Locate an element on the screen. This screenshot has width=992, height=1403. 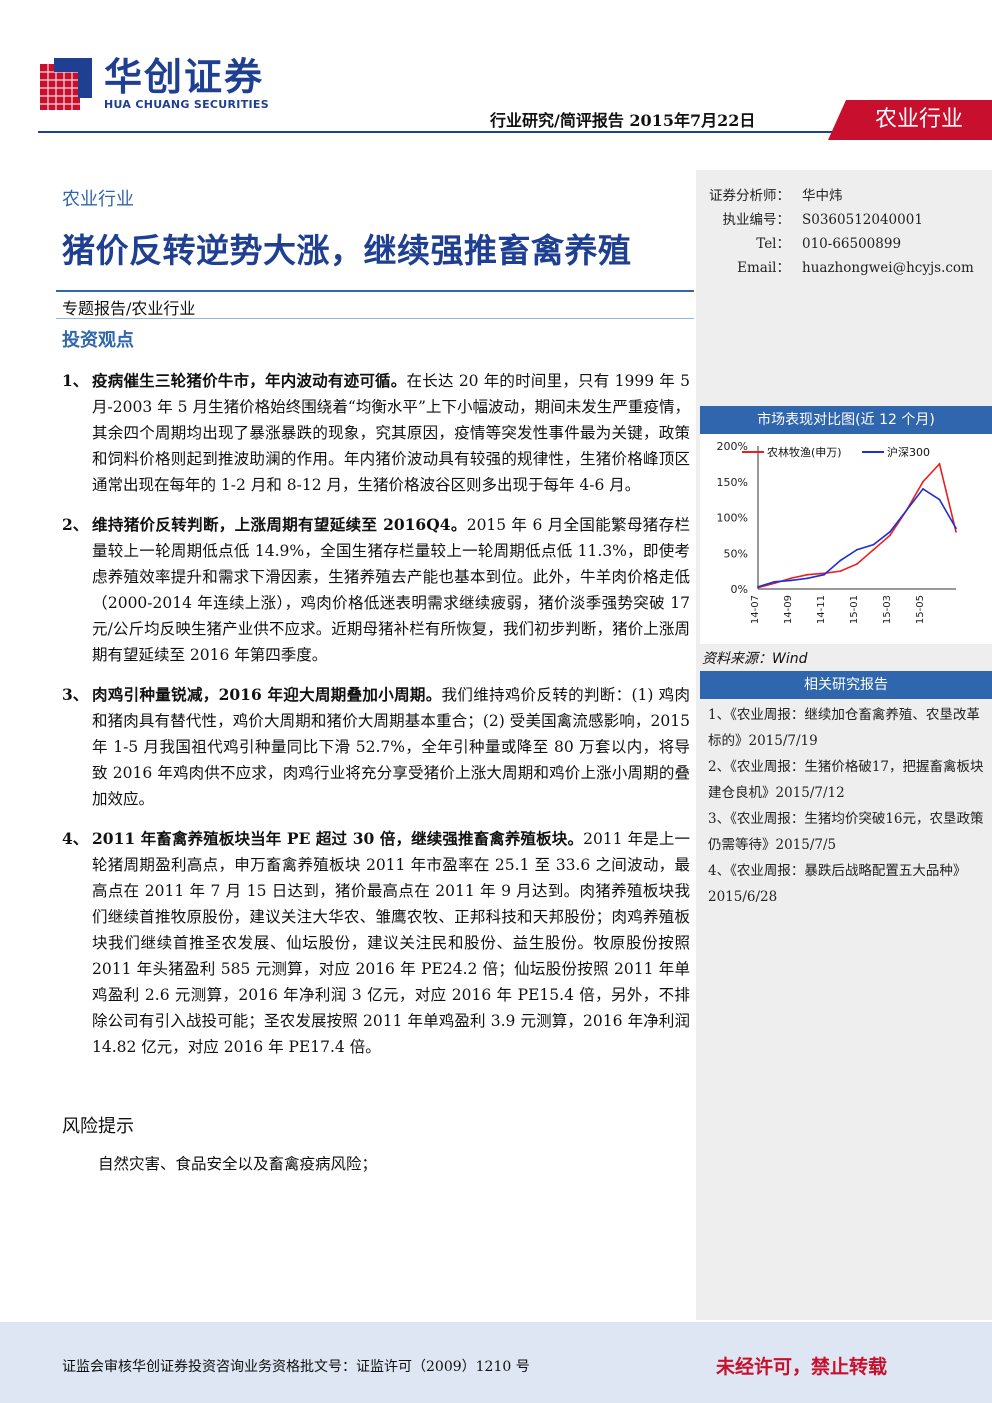
report-meta: 行业研究/简评报告 2015年7月22日 is located at coordinates (623, 120).